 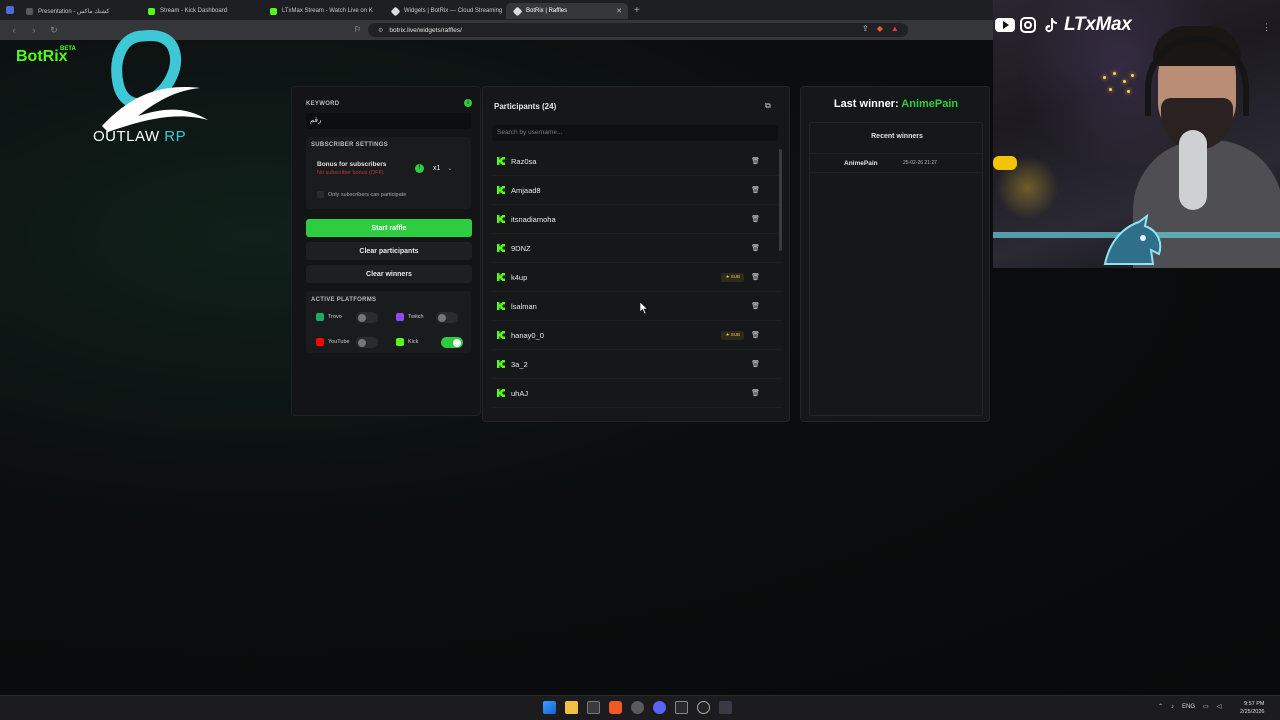 What do you see at coordinates (571, 707) in the screenshot?
I see `file-explorer-icon` at bounding box center [571, 707].